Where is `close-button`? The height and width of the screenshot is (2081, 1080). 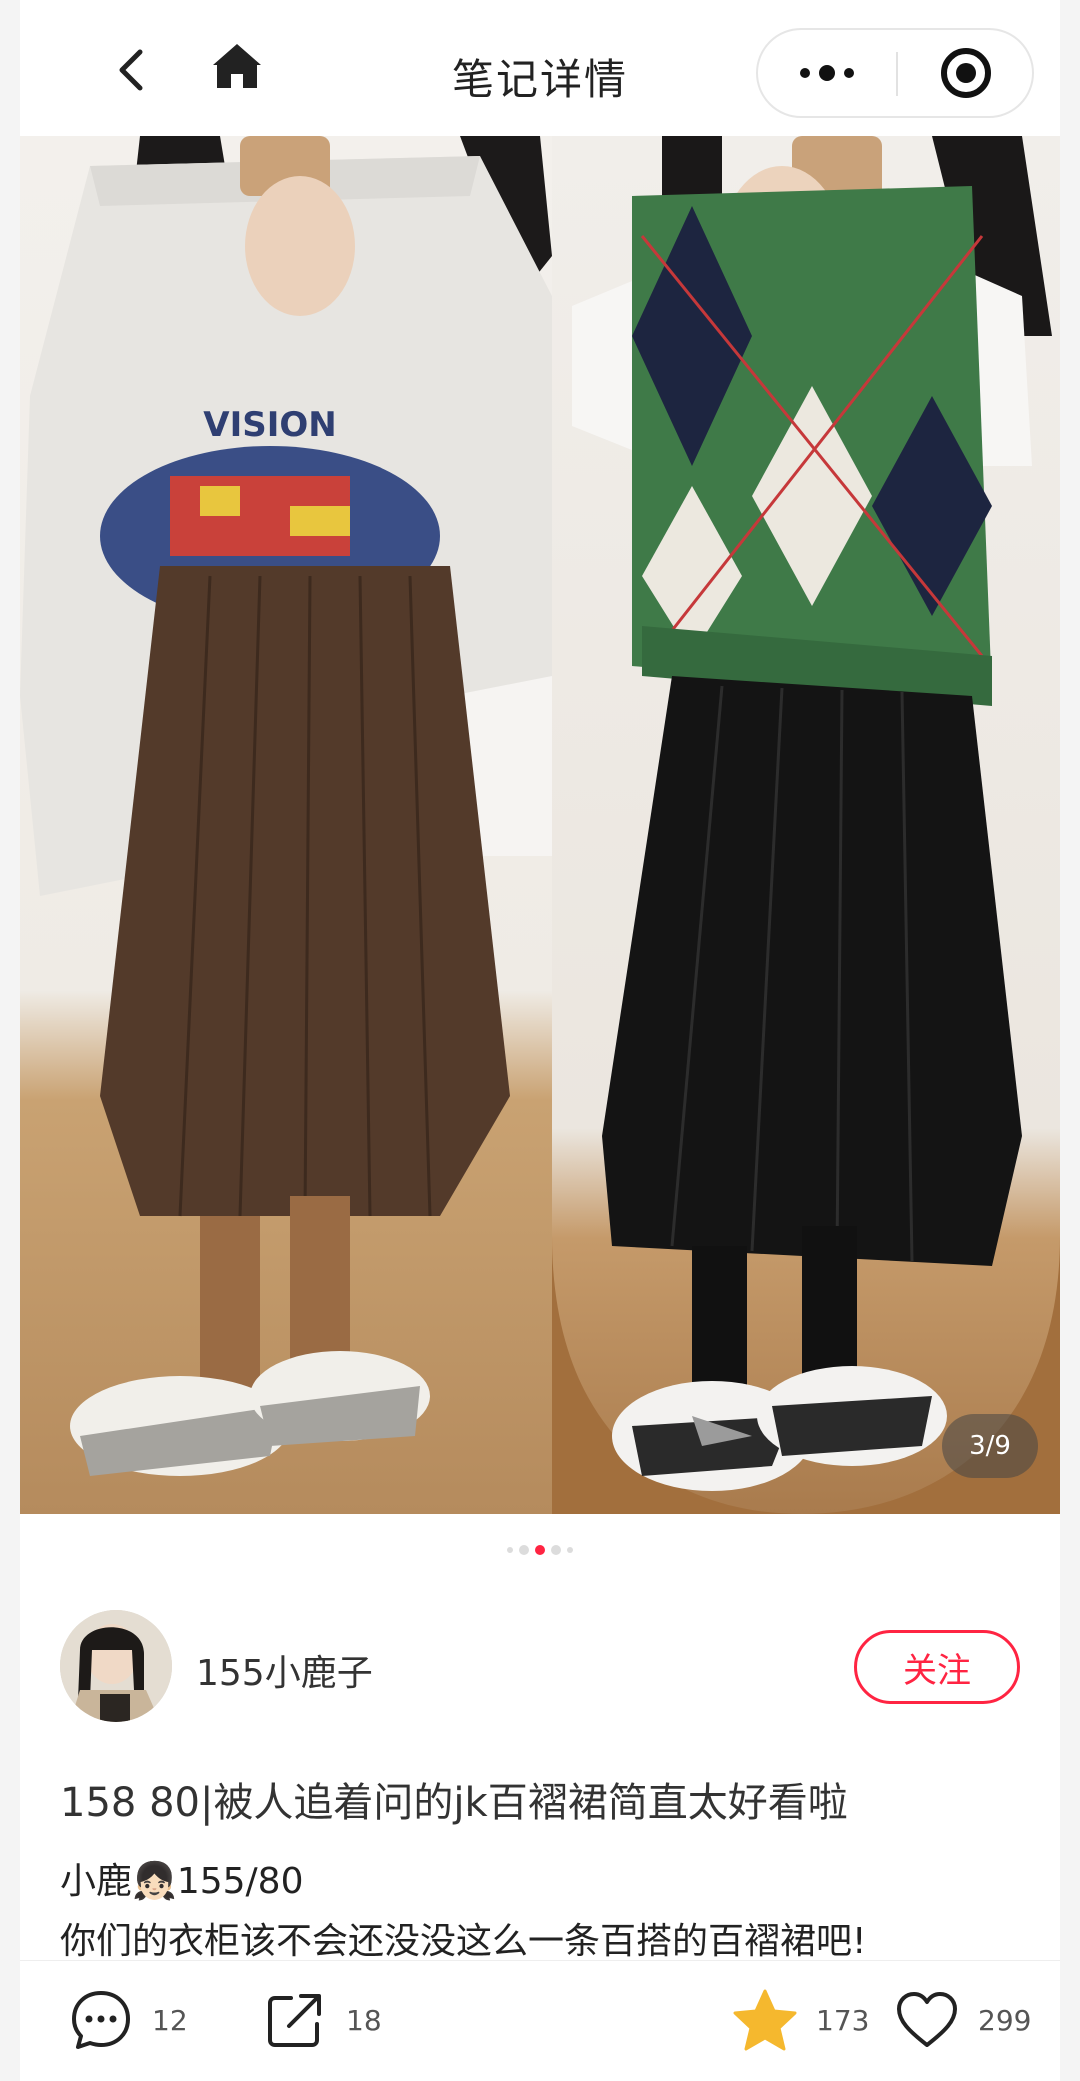 close-button is located at coordinates (966, 73).